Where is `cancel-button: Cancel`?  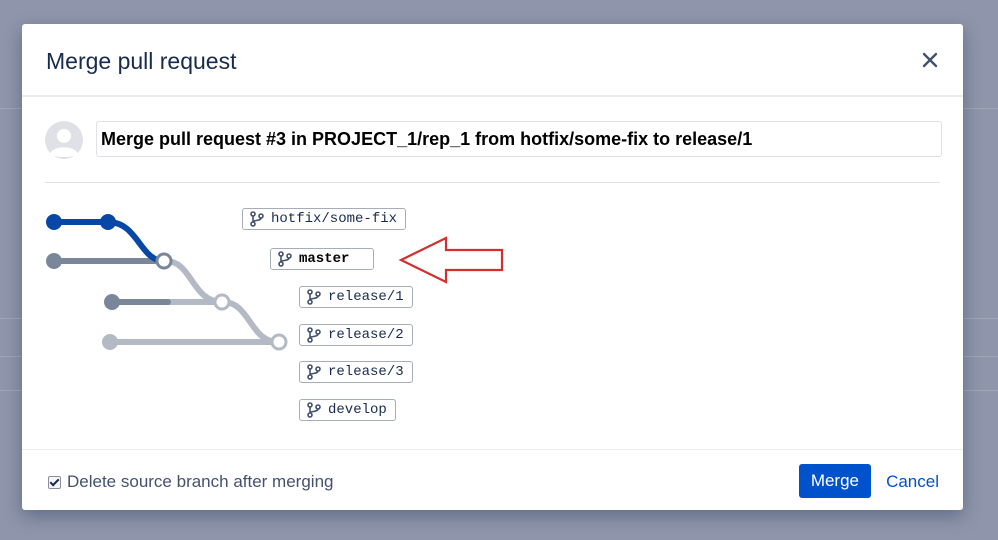 cancel-button: Cancel is located at coordinates (912, 482).